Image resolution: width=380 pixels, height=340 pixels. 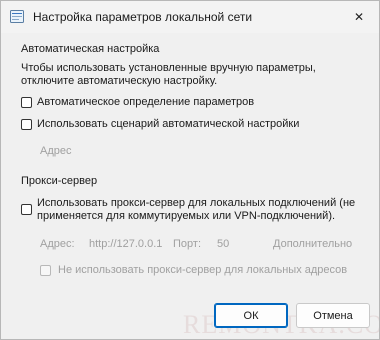 What do you see at coordinates (90, 49) in the screenshot?
I see `auto-config-heading: Автоматическая настройка` at bounding box center [90, 49].